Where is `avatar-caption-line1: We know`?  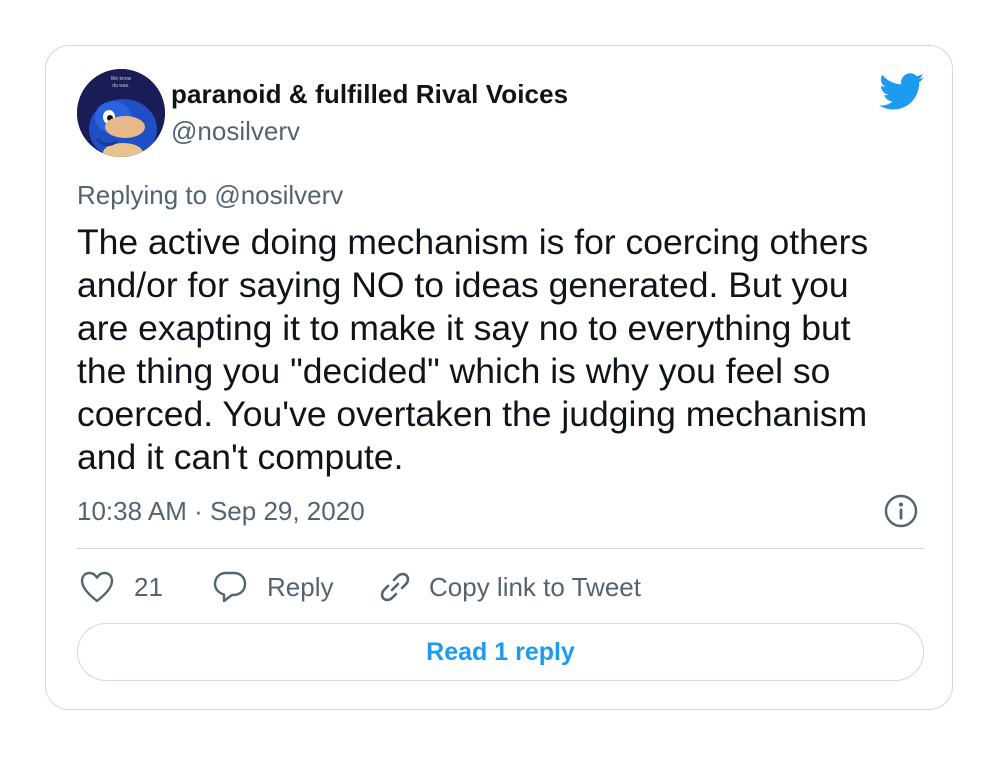
avatar-caption-line1: We know is located at coordinates (121, 79).